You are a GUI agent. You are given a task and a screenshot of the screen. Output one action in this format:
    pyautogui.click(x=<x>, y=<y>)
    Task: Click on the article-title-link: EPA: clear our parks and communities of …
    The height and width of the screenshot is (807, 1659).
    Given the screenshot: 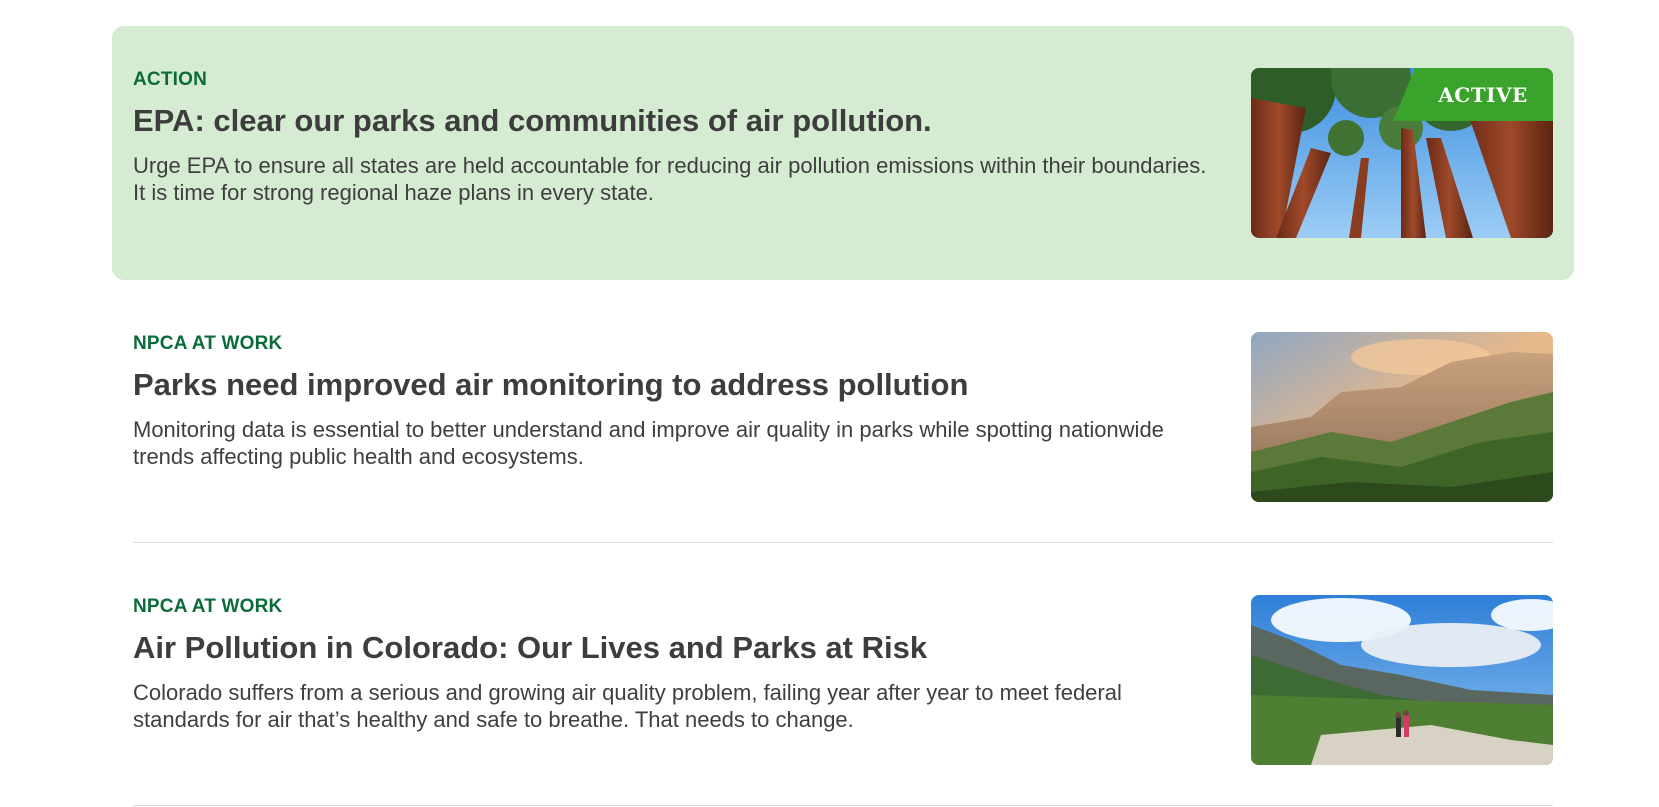 What is the action you would take?
    pyautogui.click(x=670, y=121)
    